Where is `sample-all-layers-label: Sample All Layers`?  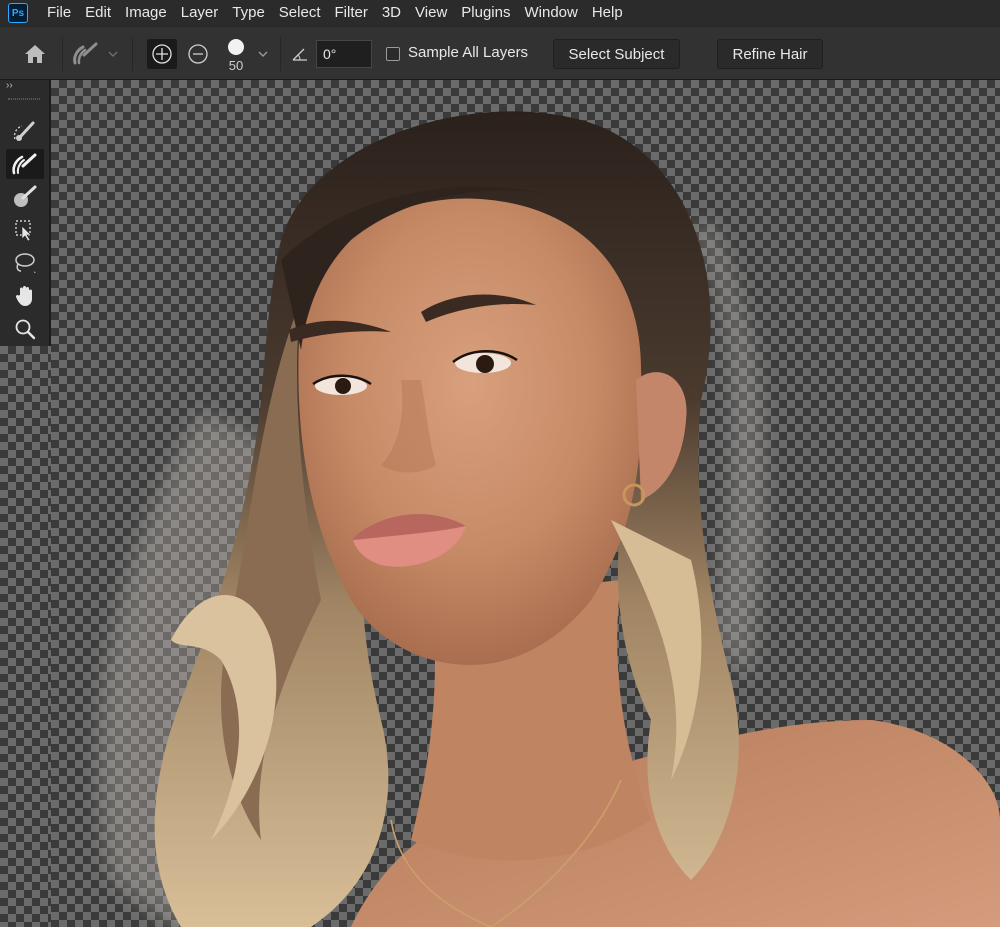
sample-all-layers-label: Sample All Layers is located at coordinates (468, 52).